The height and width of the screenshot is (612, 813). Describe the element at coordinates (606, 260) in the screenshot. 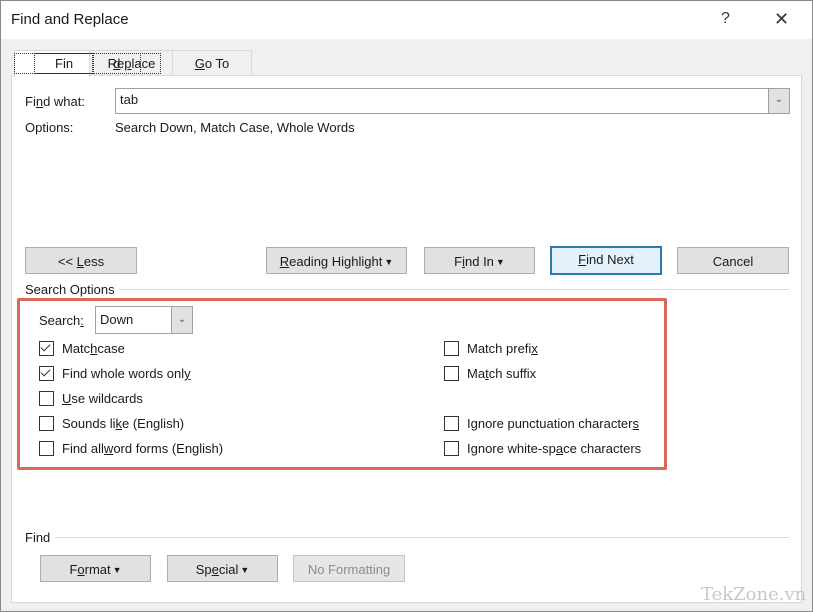

I see `find-next-button: Find Next` at that location.